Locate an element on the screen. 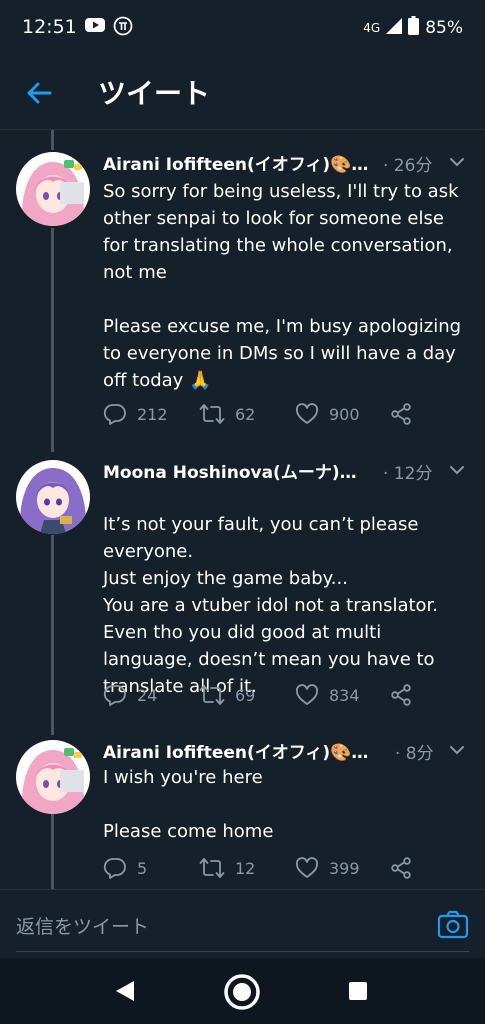 Image resolution: width=485 pixels, height=1024 pixels. tweet-actions: 212 62 900 is located at coordinates (288, 417).